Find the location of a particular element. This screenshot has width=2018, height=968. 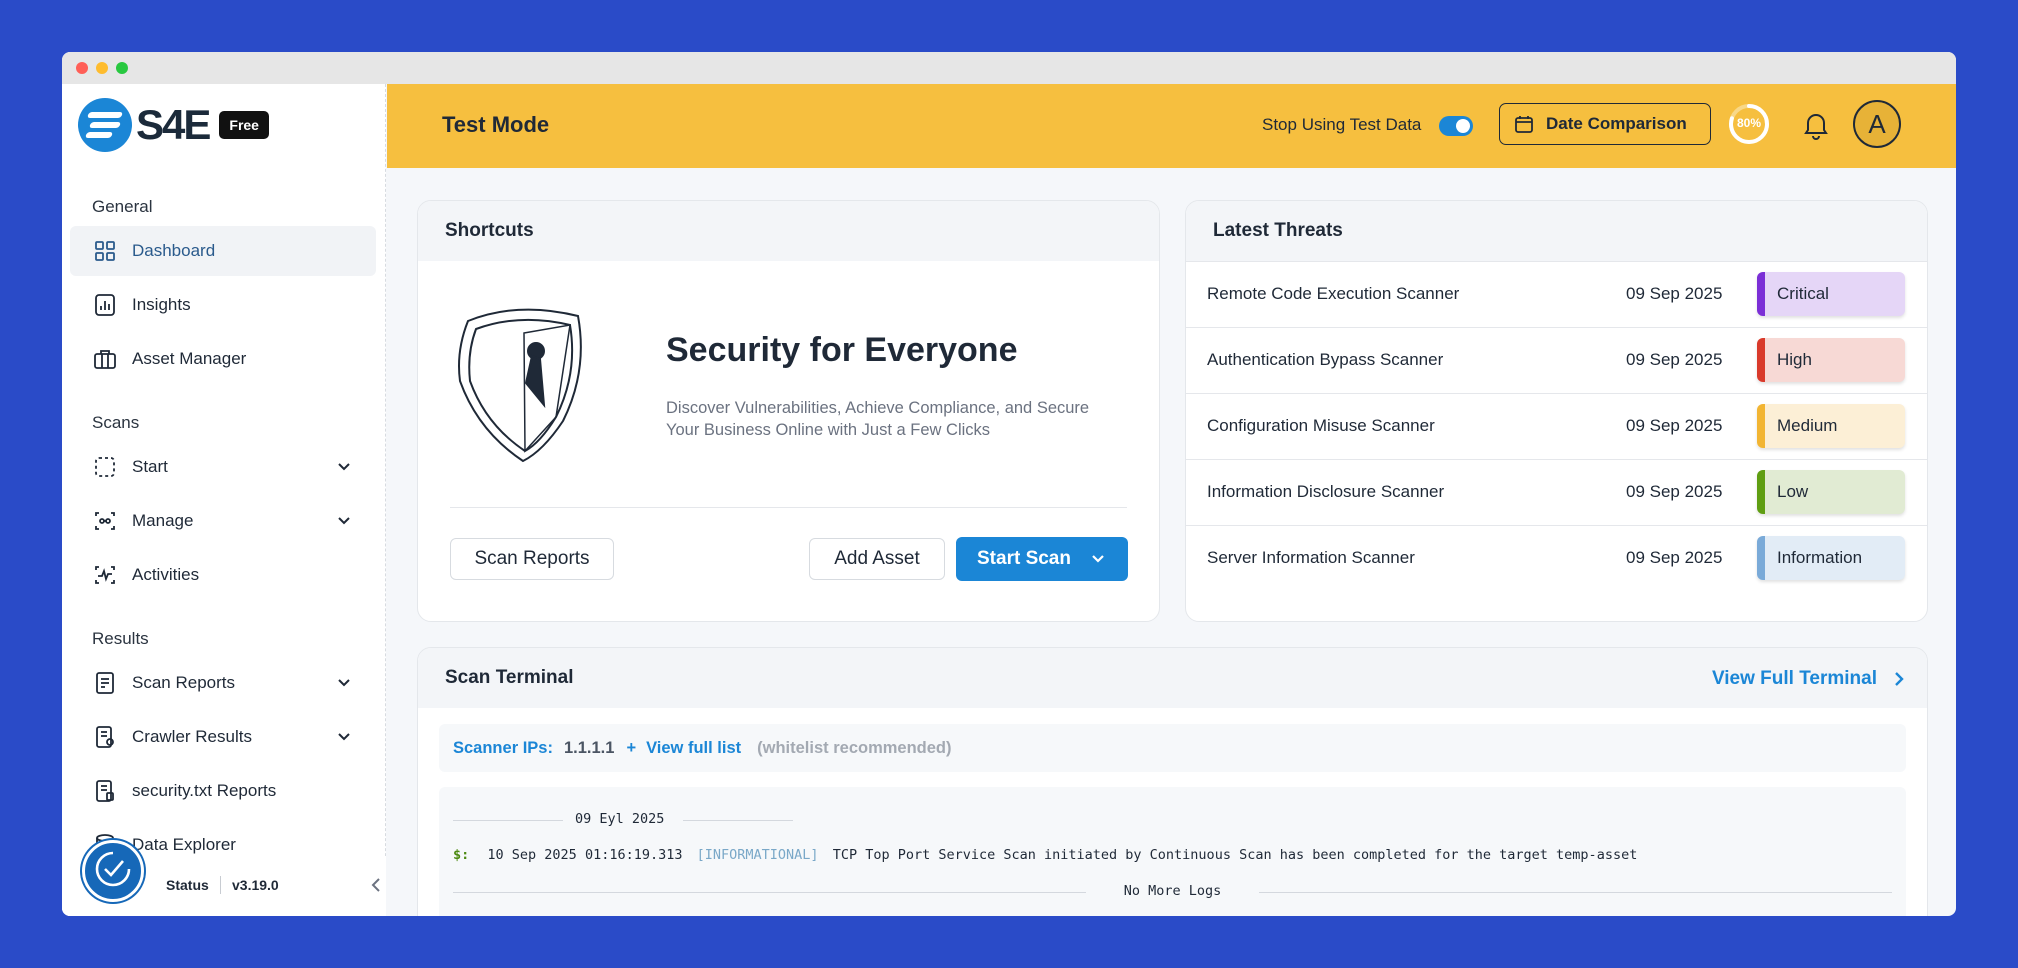

sidebar-item-manage: Manage is located at coordinates (223, 521).